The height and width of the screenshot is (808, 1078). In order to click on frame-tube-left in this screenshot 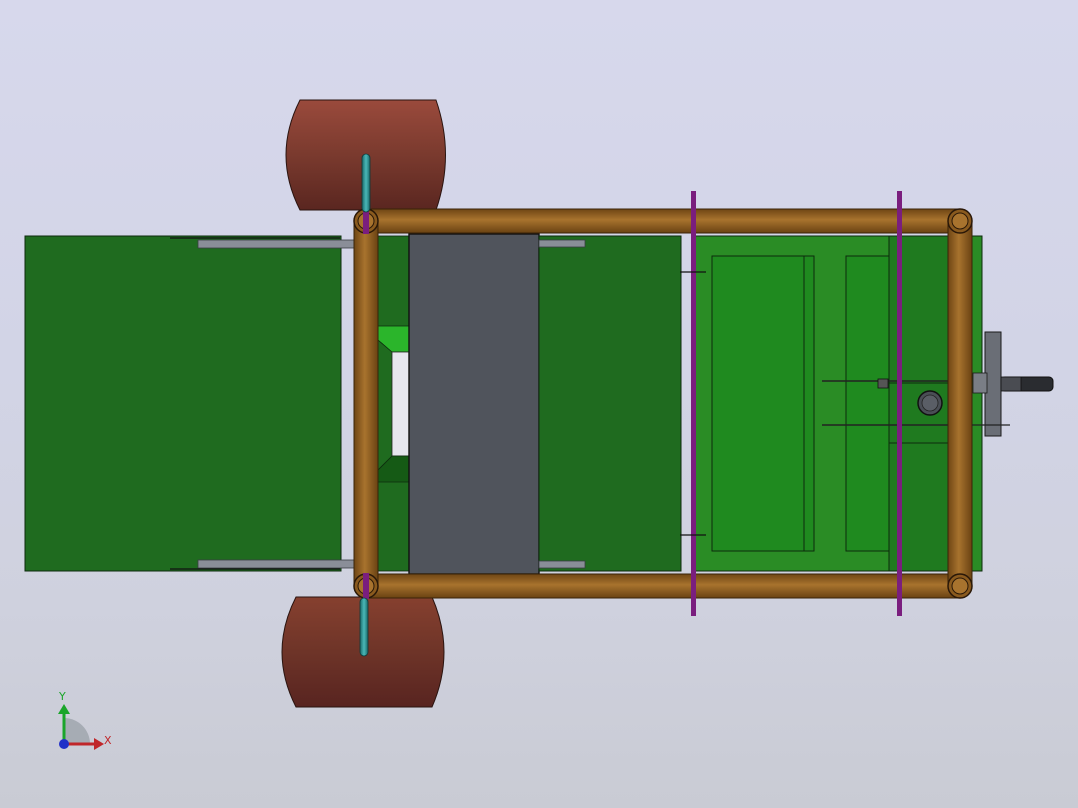, I will do `click(366, 403)`.